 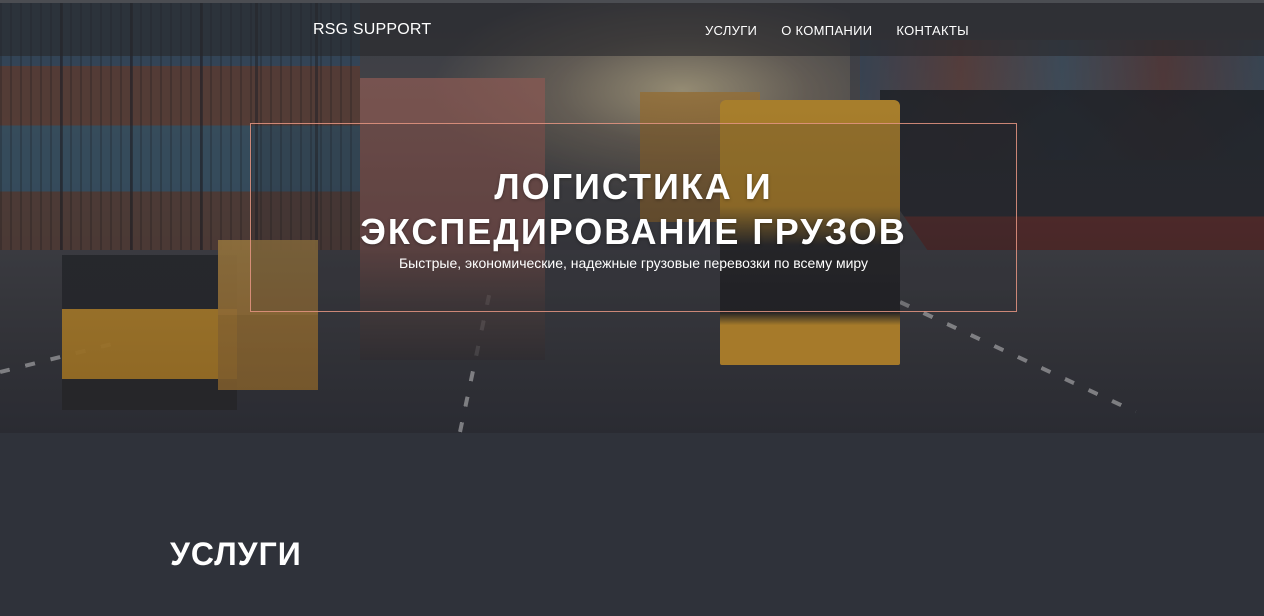 I want to click on navbar: RSG SUPPORT УСЛУГИ О КОМПАНИИ КОНТАКТЫ, so click(x=632, y=29).